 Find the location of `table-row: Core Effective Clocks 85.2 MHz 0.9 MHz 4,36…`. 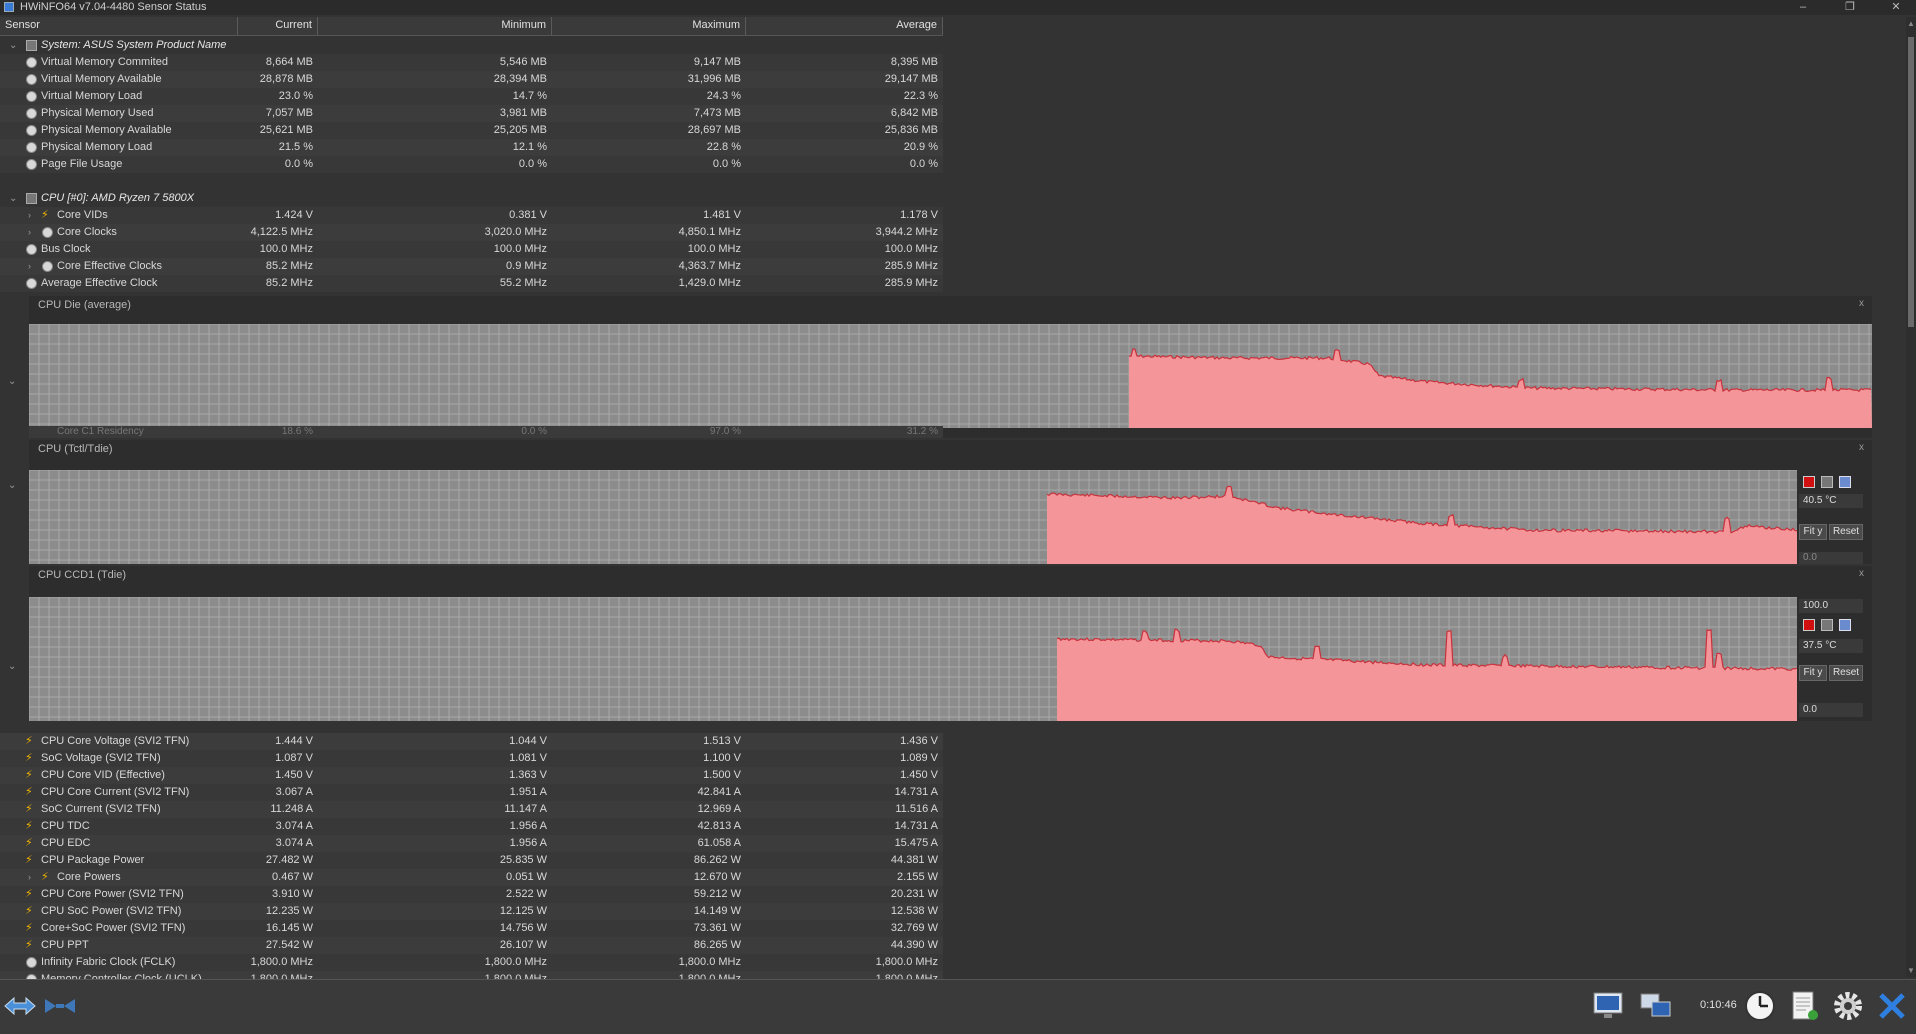

table-row: Core Effective Clocks 85.2 MHz 0.9 MHz 4,36… is located at coordinates (471, 266).